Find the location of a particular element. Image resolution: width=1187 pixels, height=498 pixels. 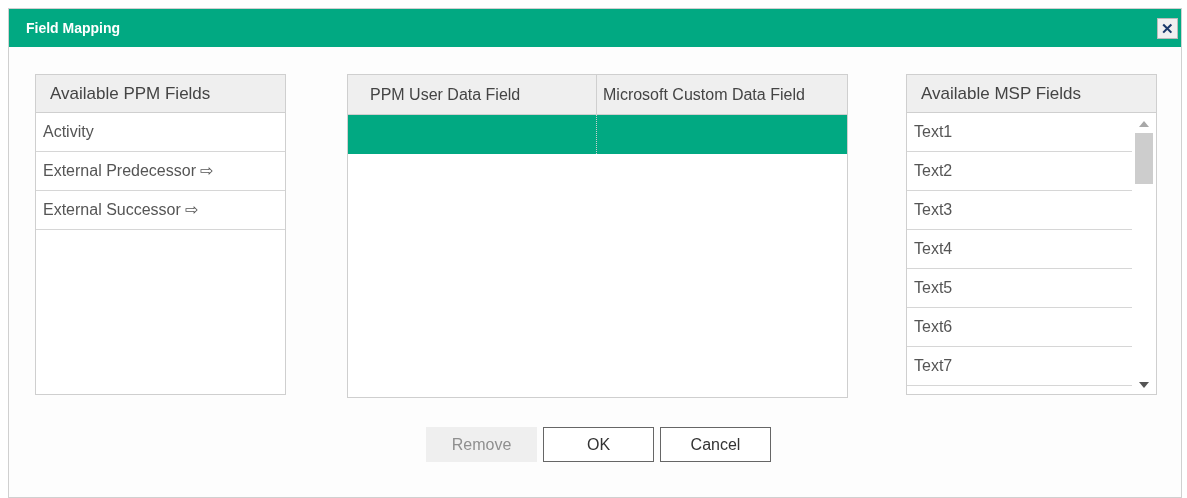

list-header: Available MSP Fields is located at coordinates (1031, 94).